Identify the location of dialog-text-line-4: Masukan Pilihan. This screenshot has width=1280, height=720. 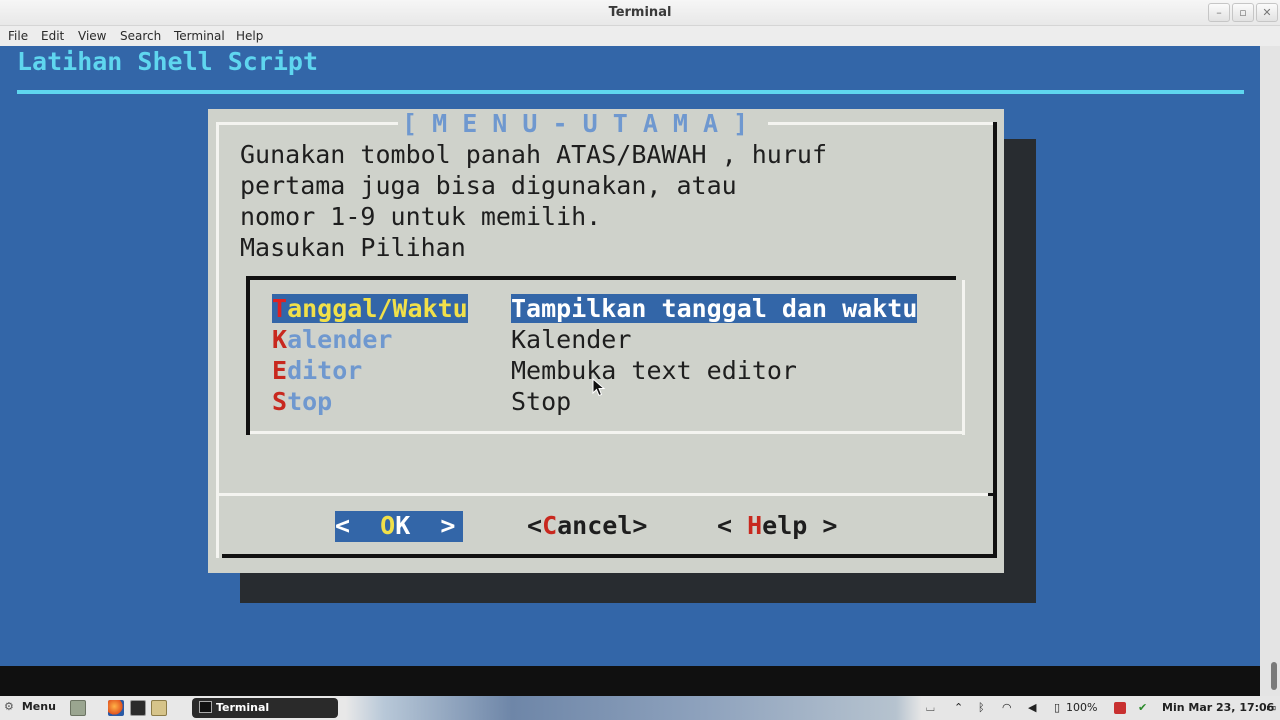
(353, 247).